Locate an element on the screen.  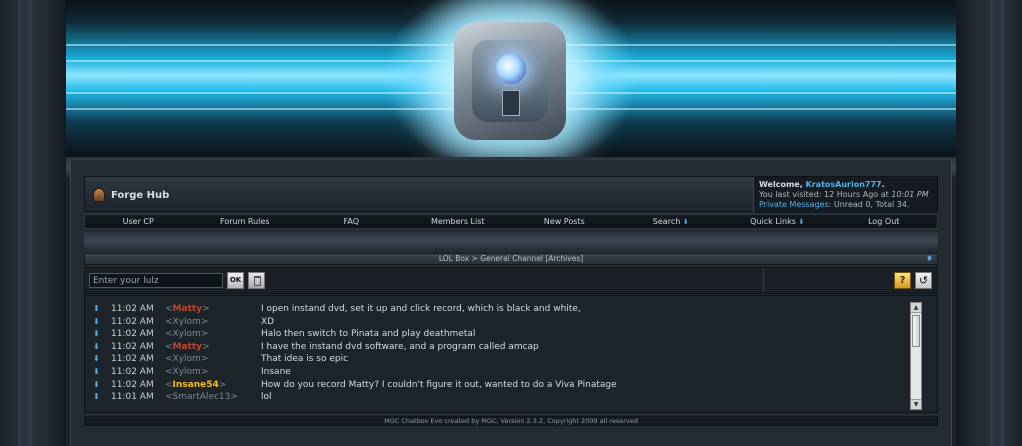
scroll-thumb is located at coordinates (916, 331).